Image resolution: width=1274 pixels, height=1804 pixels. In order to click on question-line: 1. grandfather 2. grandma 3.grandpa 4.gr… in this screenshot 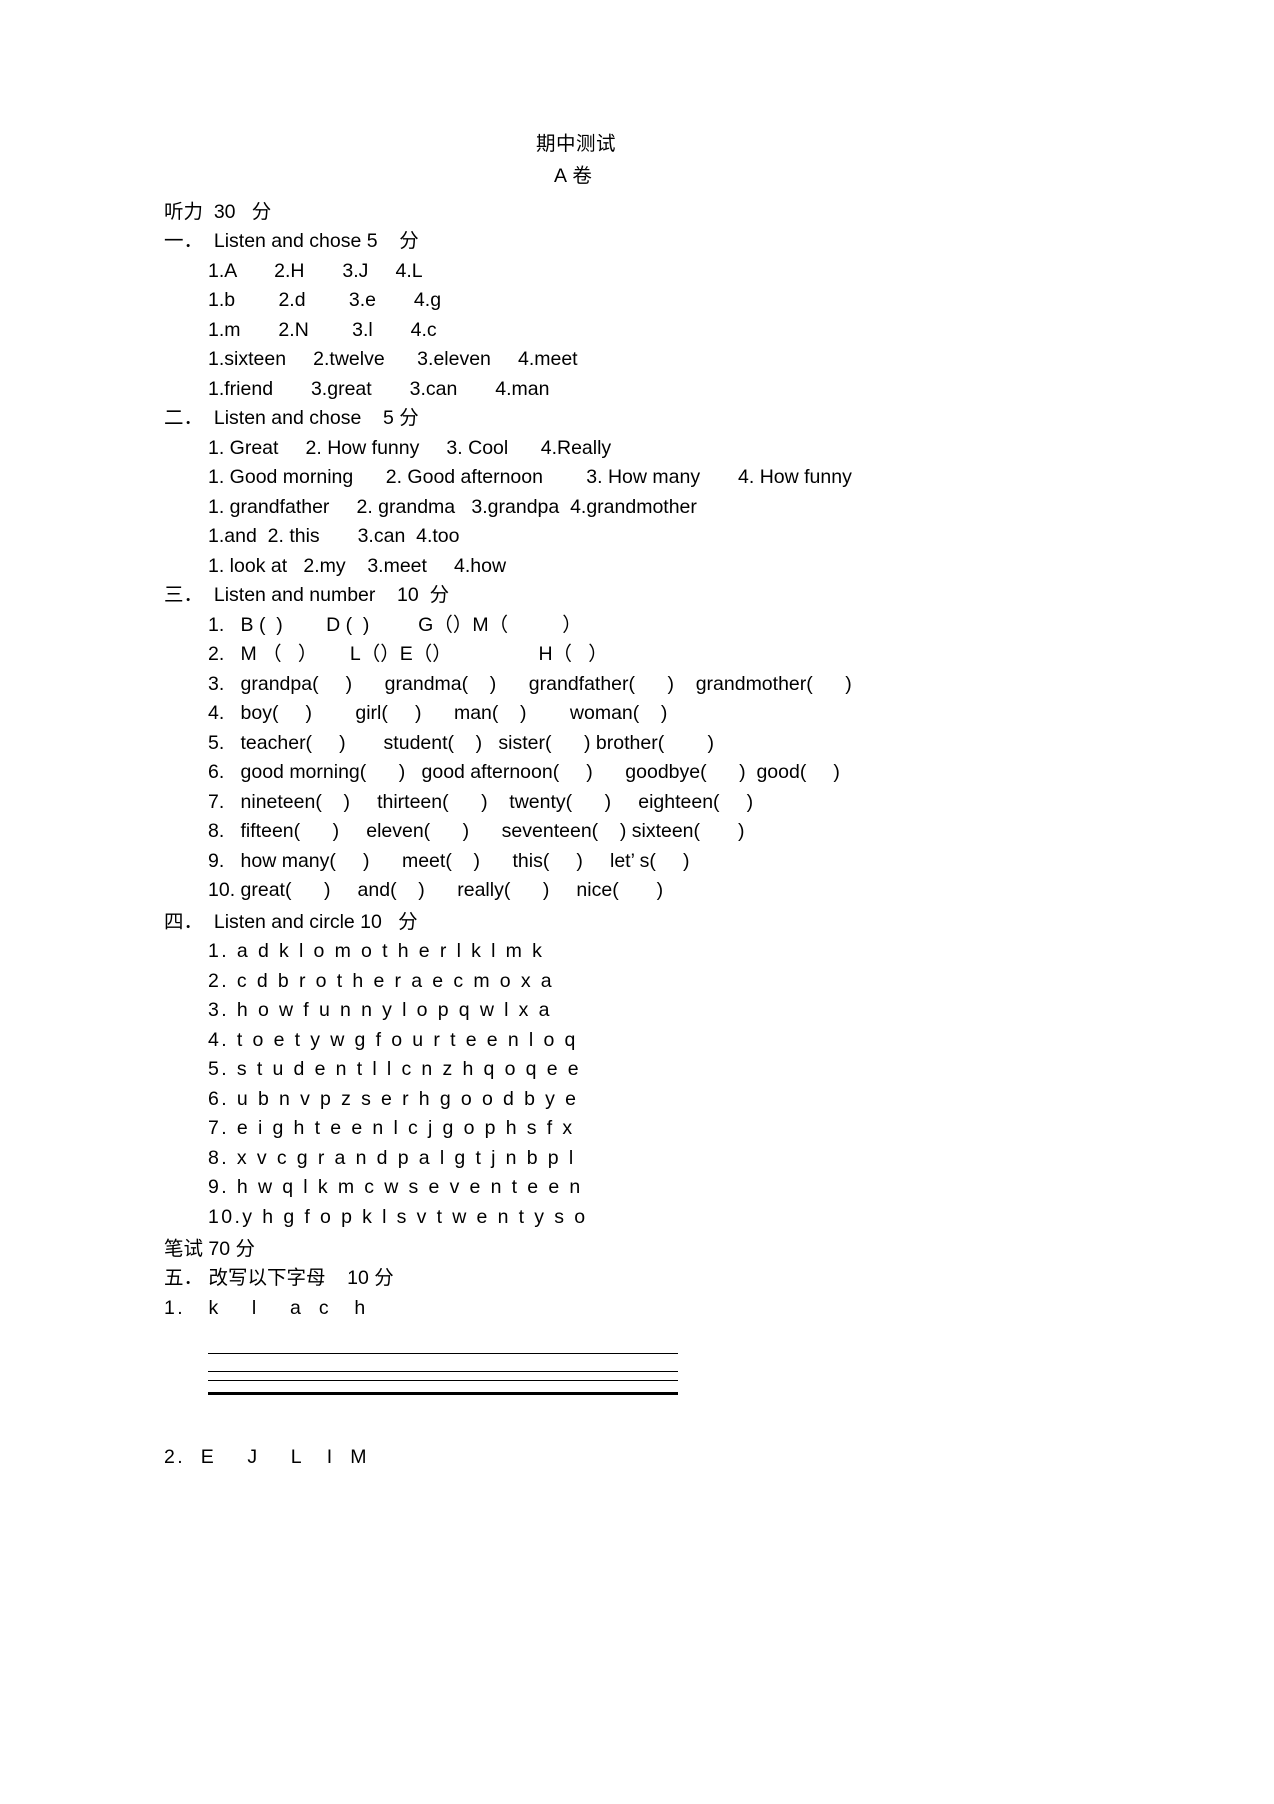, I will do `click(452, 506)`.